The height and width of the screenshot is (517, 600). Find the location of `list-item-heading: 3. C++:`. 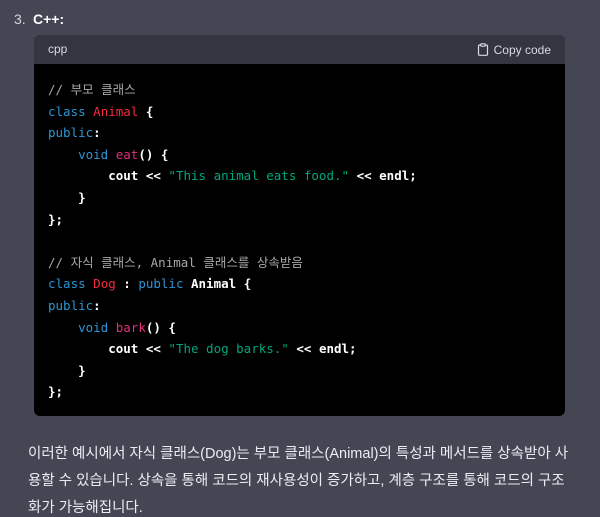

list-item-heading: 3. C++: is located at coordinates (300, 19).